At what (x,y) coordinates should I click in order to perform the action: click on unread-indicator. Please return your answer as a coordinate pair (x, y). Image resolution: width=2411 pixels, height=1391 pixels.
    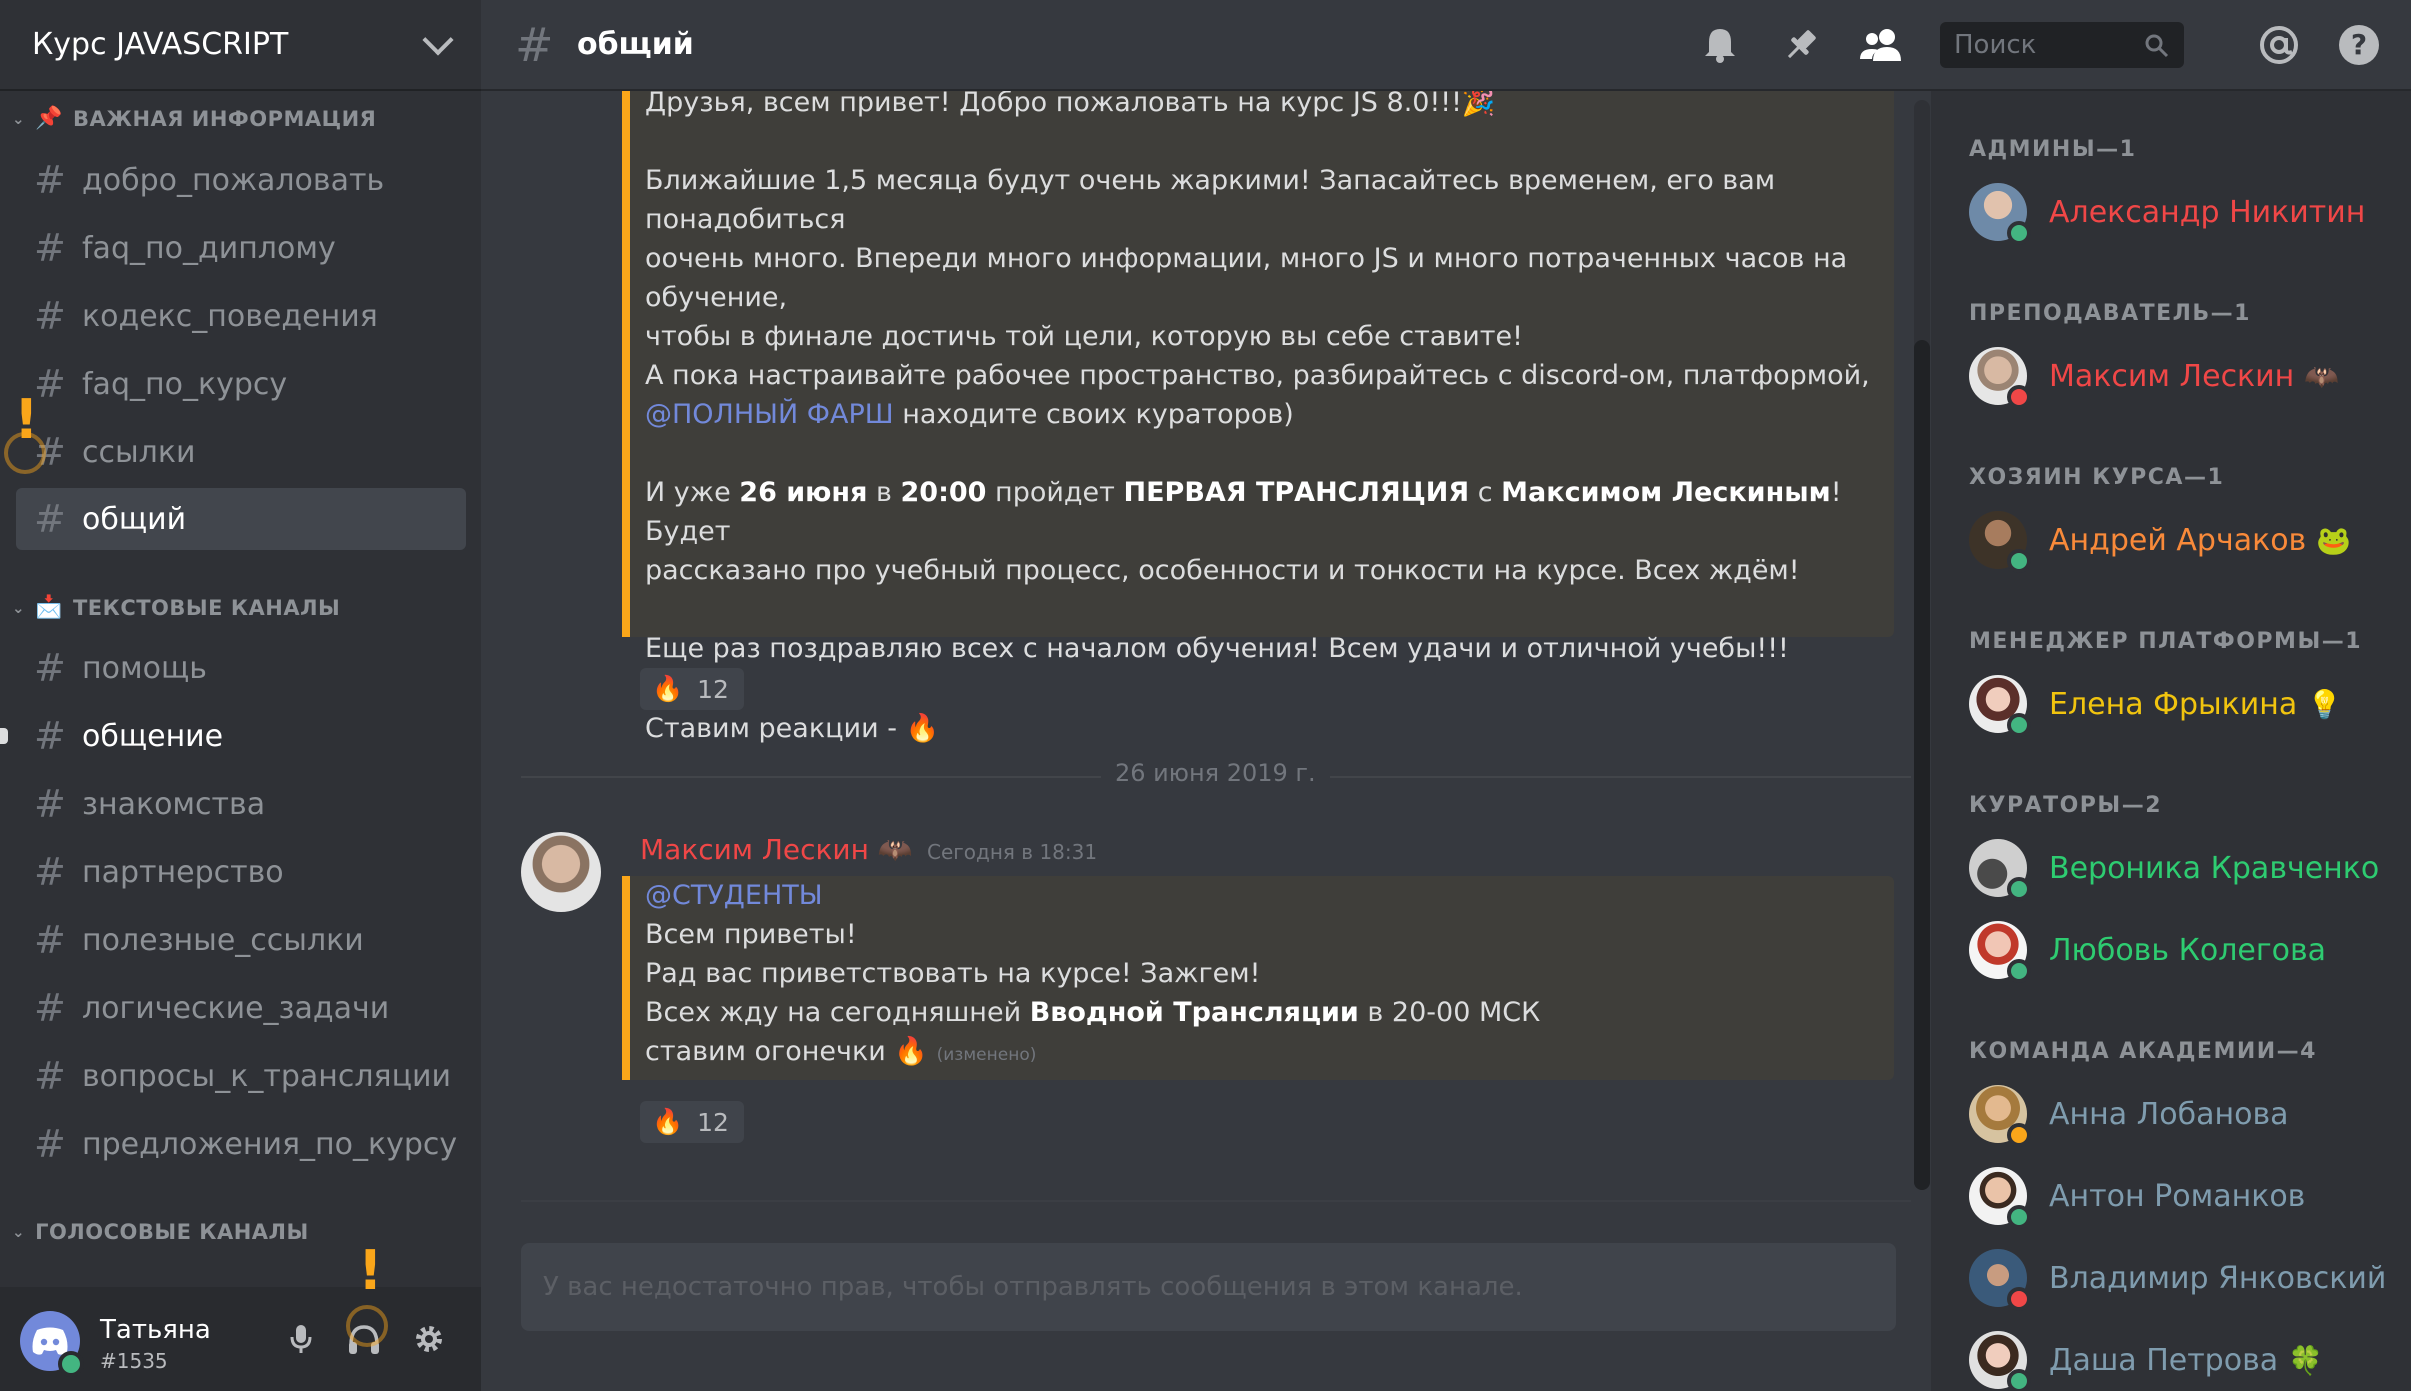
    Looking at the image, I should click on (4, 736).